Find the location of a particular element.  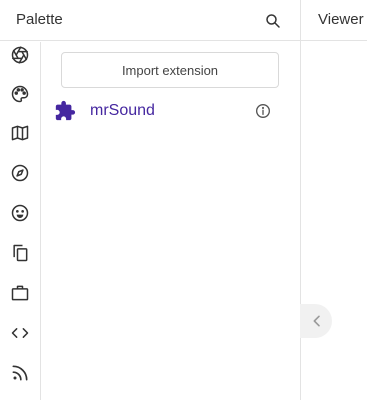

extension-item-mrsound: mrSound is located at coordinates (172, 111).